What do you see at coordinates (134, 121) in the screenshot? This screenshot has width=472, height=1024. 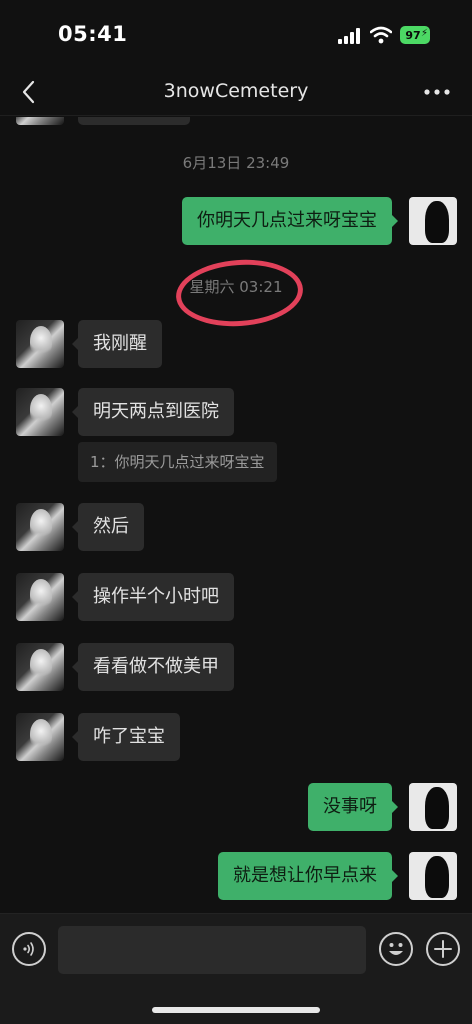 I see `message-bubble-incoming` at bounding box center [134, 121].